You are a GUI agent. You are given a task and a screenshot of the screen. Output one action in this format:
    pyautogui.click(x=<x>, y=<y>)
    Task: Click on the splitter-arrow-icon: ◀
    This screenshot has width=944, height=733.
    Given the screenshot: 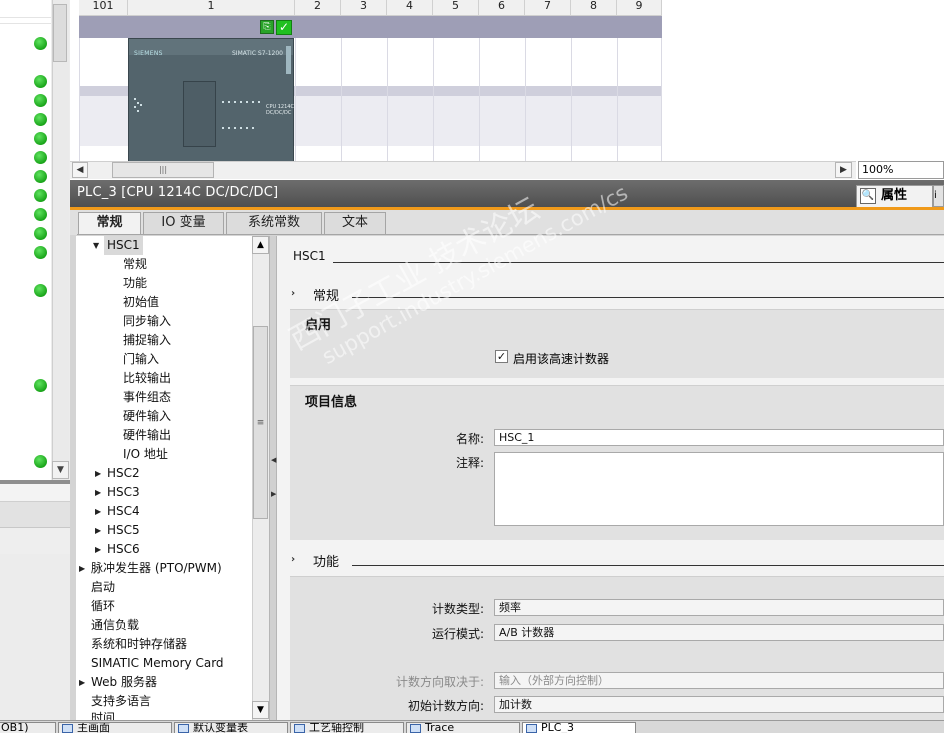 What is the action you would take?
    pyautogui.click(x=273, y=460)
    